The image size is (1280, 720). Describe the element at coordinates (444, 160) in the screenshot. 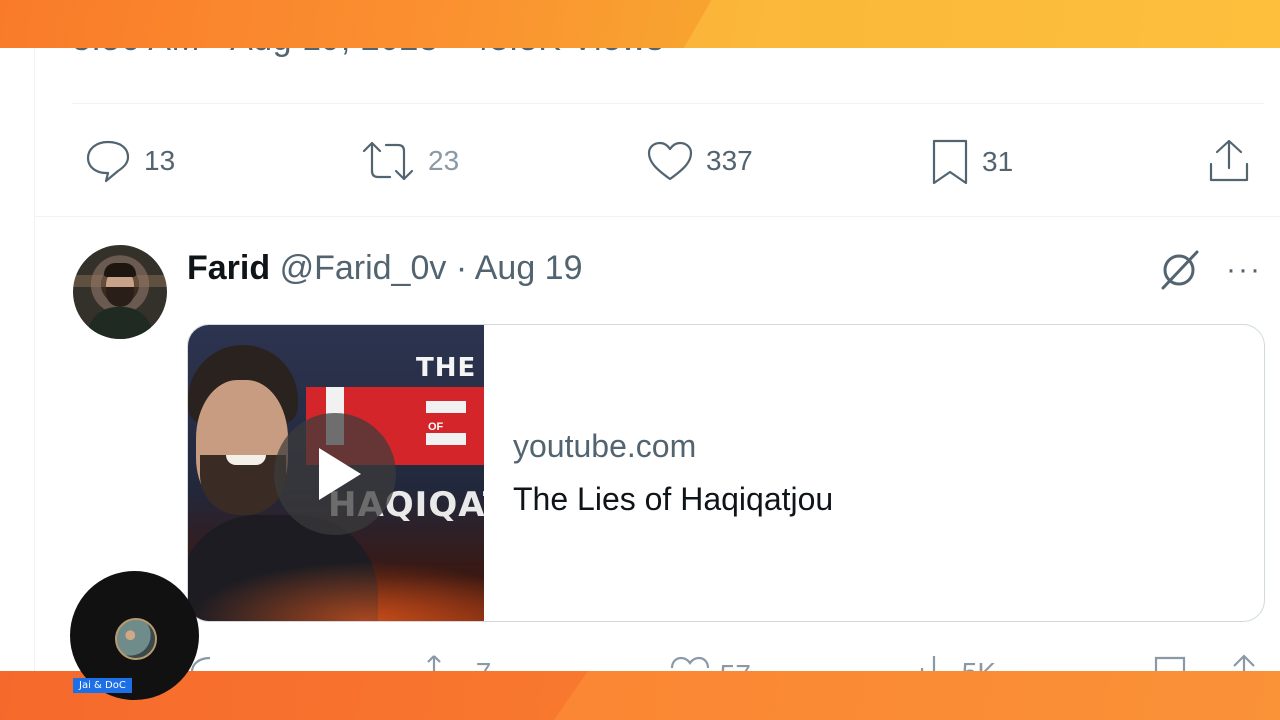

I see `repost-count: 23` at that location.